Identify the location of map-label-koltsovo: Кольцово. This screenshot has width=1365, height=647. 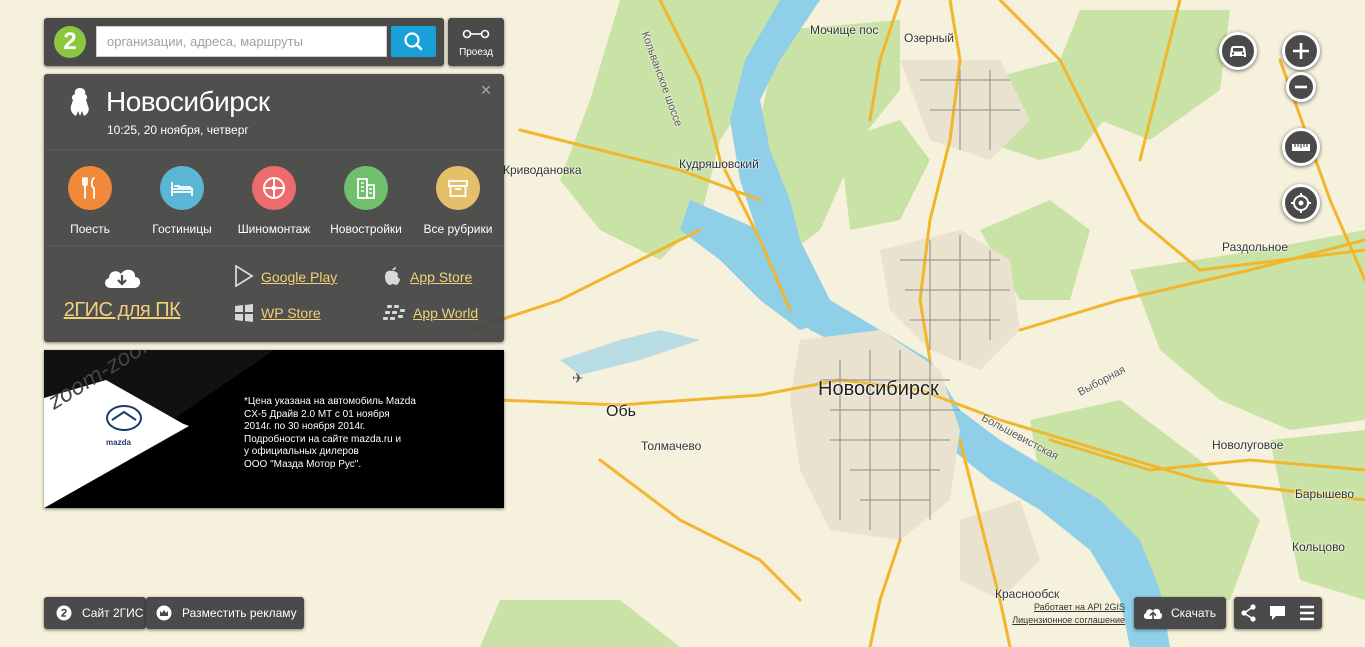
(1318, 547).